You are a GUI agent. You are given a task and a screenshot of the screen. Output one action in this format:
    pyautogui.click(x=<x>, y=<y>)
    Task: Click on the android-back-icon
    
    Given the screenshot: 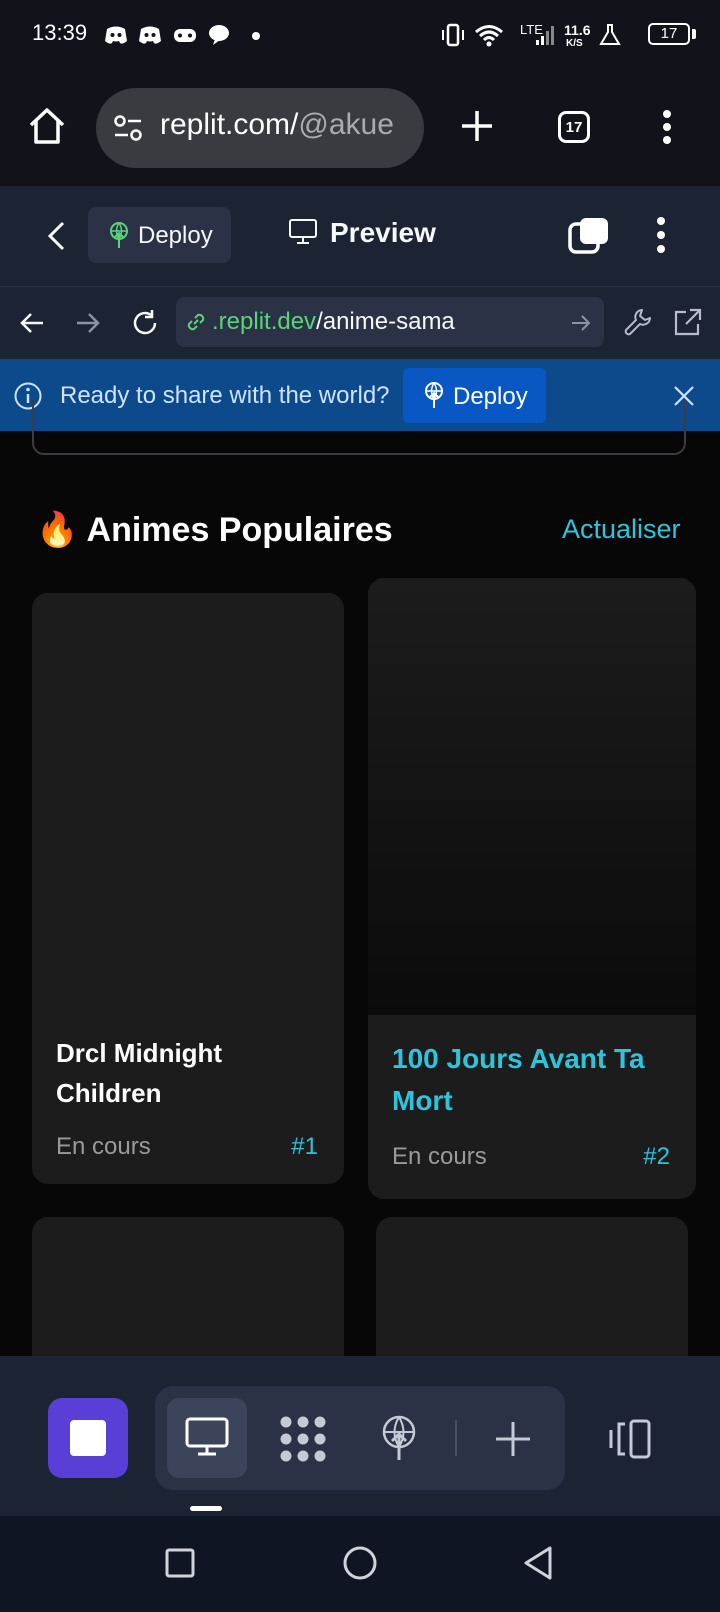 What is the action you would take?
    pyautogui.click(x=538, y=1563)
    